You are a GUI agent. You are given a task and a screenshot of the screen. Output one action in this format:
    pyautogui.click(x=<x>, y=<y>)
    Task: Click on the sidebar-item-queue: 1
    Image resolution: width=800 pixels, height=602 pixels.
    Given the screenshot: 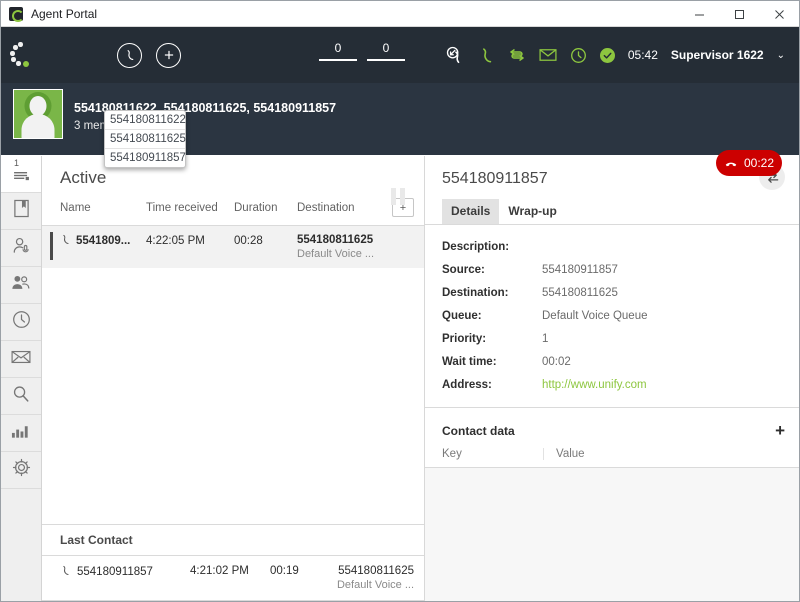 What is the action you would take?
    pyautogui.click(x=21, y=174)
    